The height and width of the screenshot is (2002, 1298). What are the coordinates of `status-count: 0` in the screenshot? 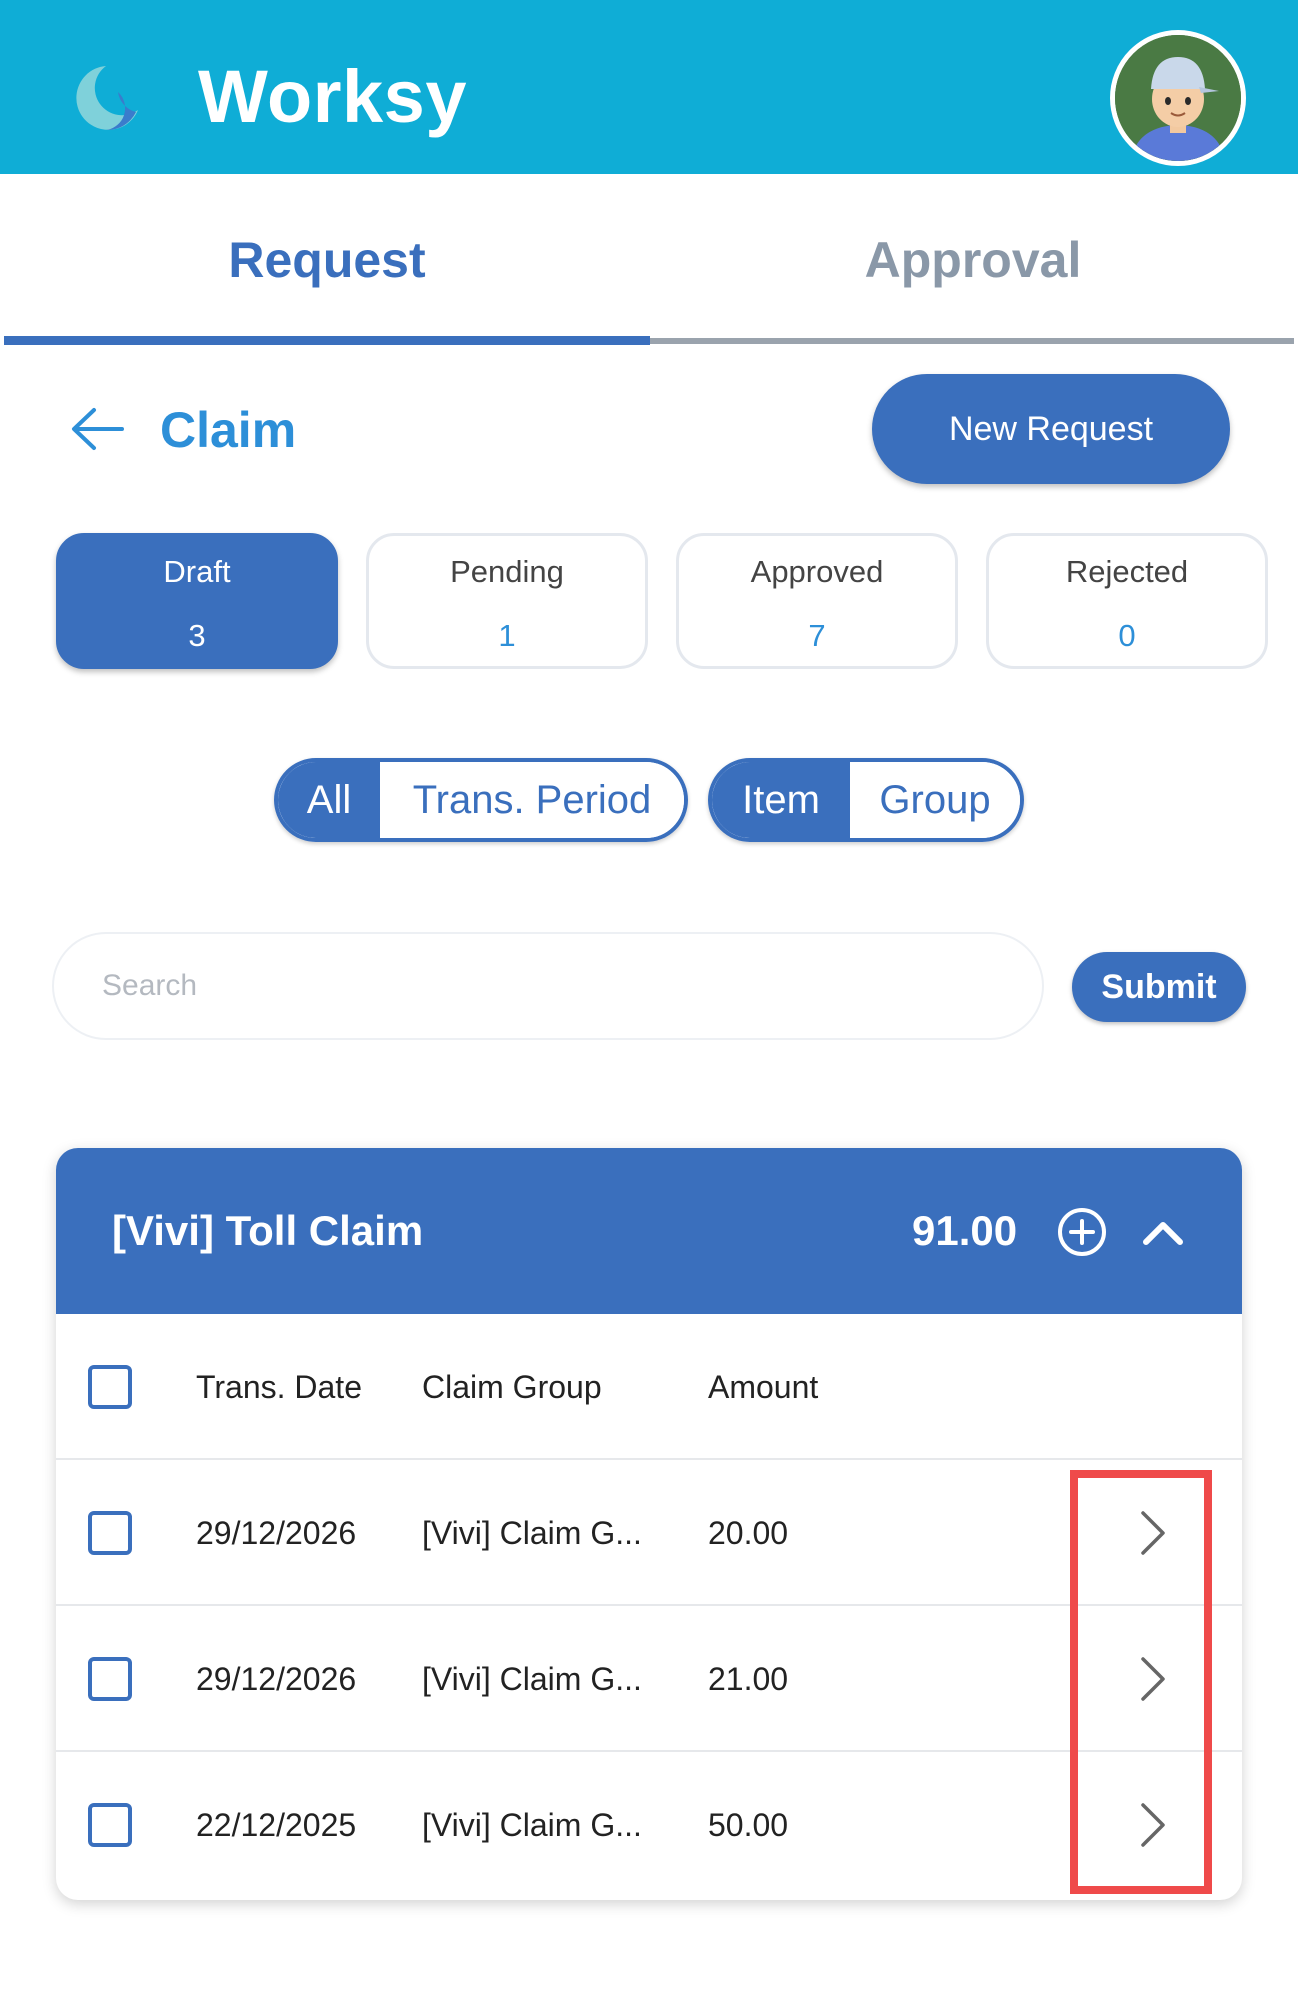 It's located at (1127, 635).